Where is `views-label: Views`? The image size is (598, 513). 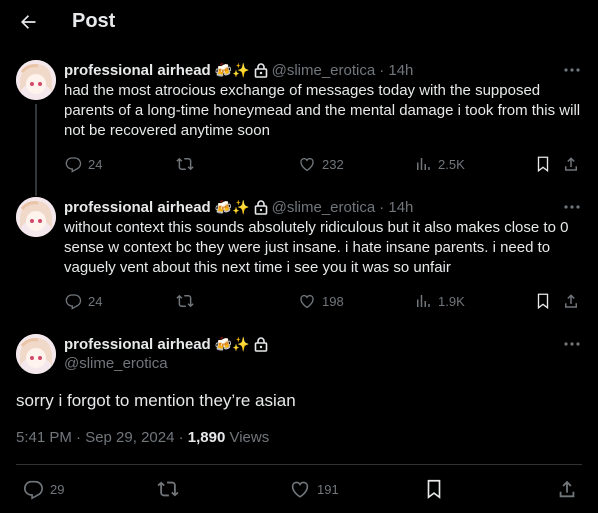 views-label: Views is located at coordinates (247, 437).